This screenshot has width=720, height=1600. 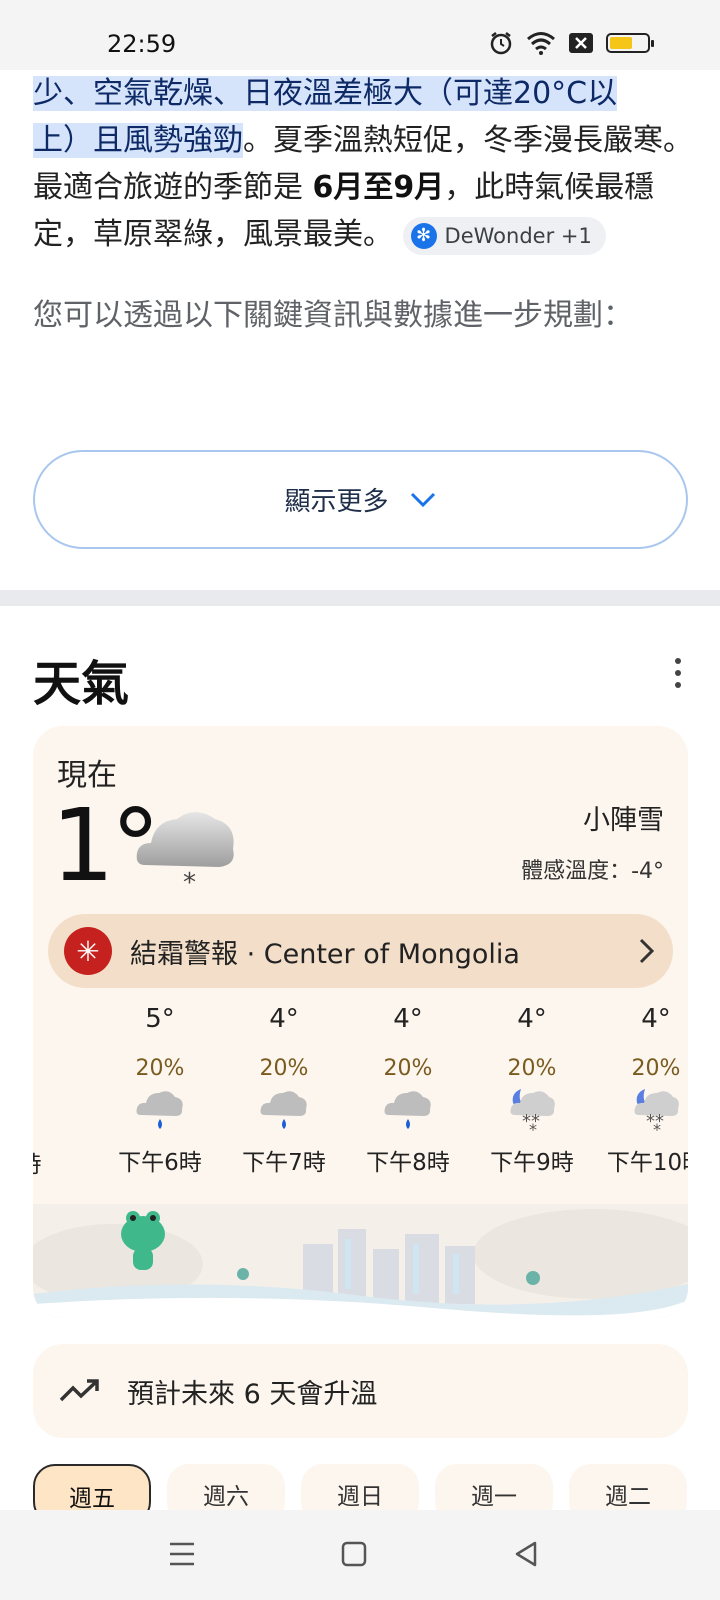 I want to click on frost-alert: ✳ 結霜警報 · Center of Mongolia, so click(x=360, y=951).